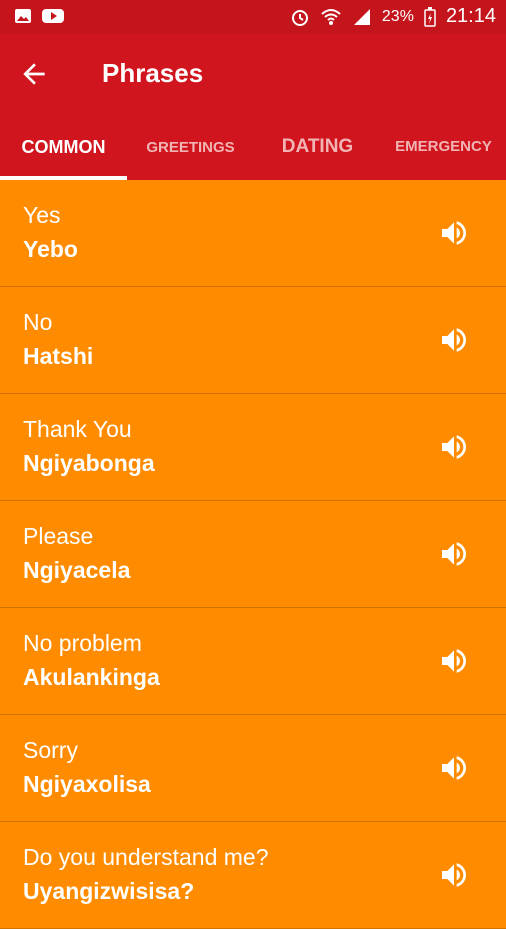 The height and width of the screenshot is (929, 506). What do you see at coordinates (443, 147) in the screenshot?
I see `tab-emergency: EMERGENCY` at bounding box center [443, 147].